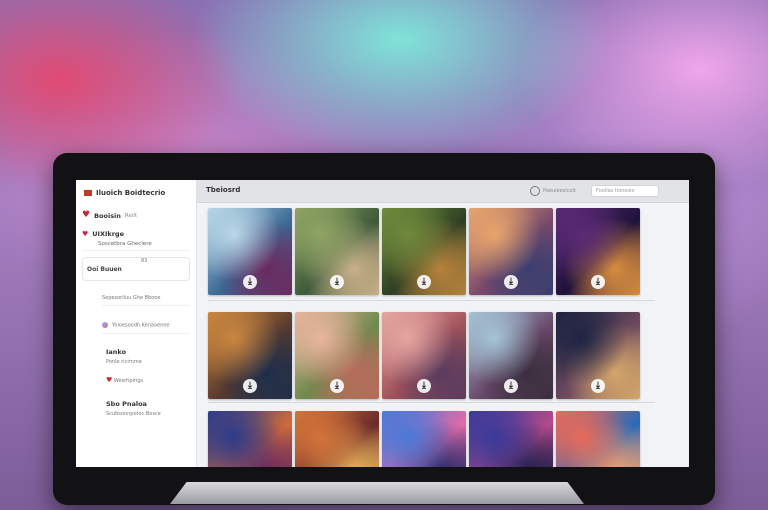  I want to click on sidebar-block-ianko: Ianko Ponle ricirnme, so click(148, 356).